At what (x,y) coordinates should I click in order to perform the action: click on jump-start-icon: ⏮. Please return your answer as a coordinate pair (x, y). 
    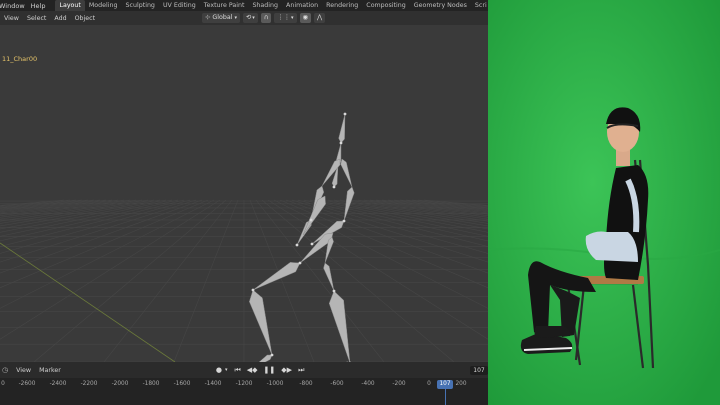
    Looking at the image, I should click on (237, 370).